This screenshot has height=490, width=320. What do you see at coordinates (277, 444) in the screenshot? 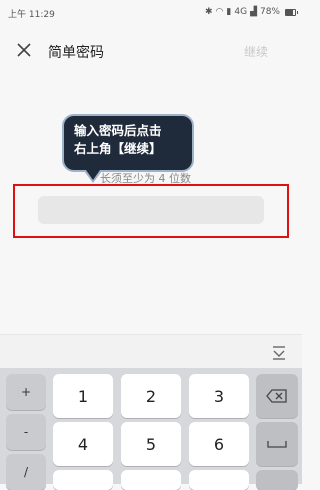
I see `space-icon` at bounding box center [277, 444].